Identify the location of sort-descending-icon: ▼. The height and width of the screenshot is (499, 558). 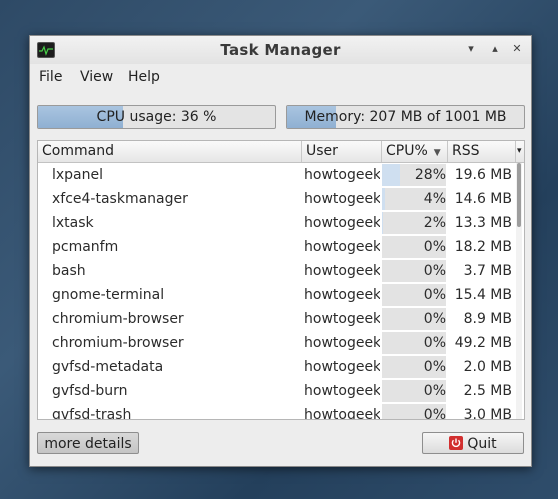
(437, 153).